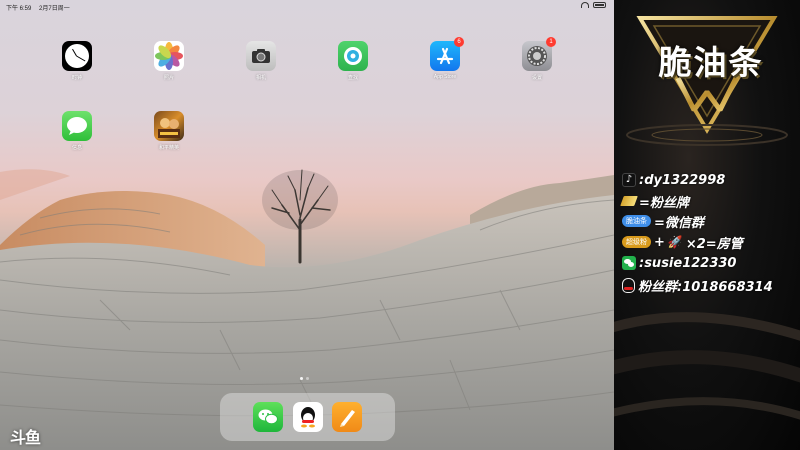 This screenshot has height=450, width=800. What do you see at coordinates (675, 242) in the screenshot?
I see `rocket-icon: 🚀` at bounding box center [675, 242].